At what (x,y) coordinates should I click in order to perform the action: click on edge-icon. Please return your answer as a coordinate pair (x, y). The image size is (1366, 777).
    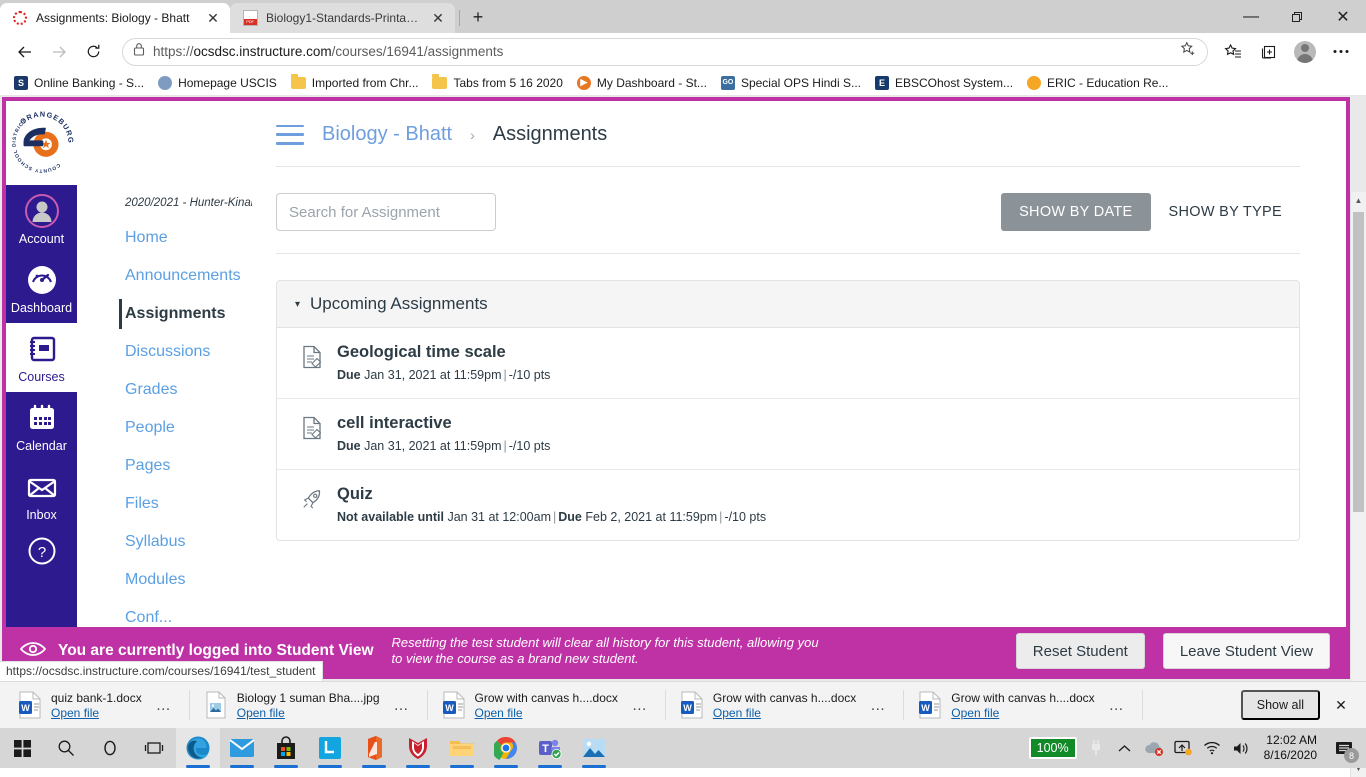
    Looking at the image, I should click on (198, 748).